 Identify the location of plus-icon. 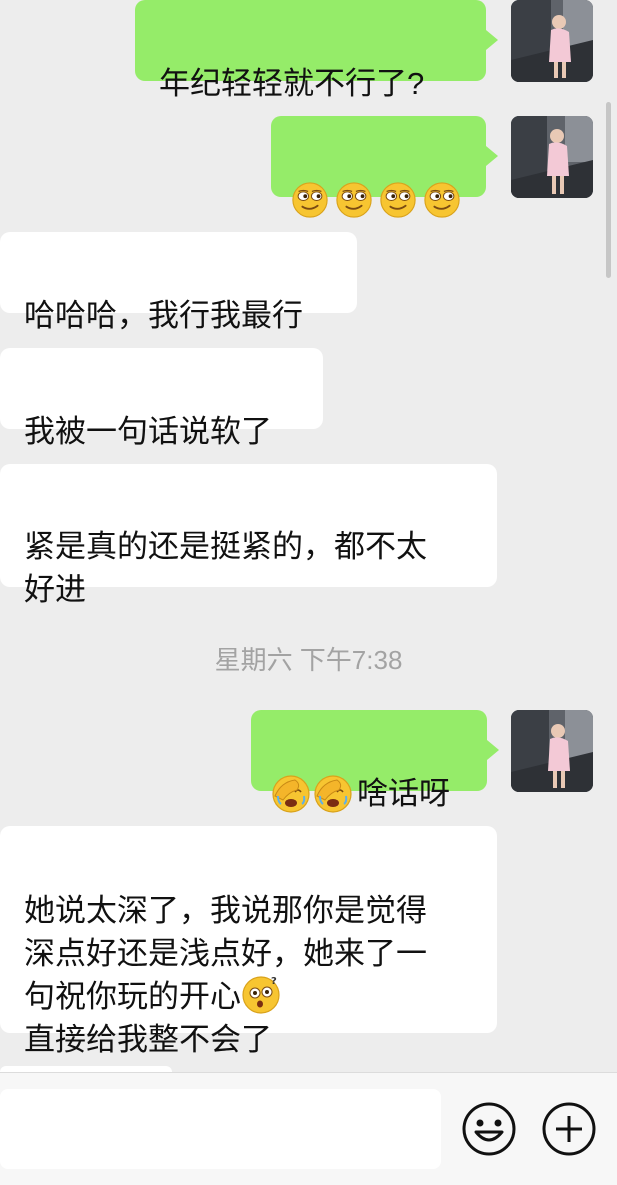
(569, 1129).